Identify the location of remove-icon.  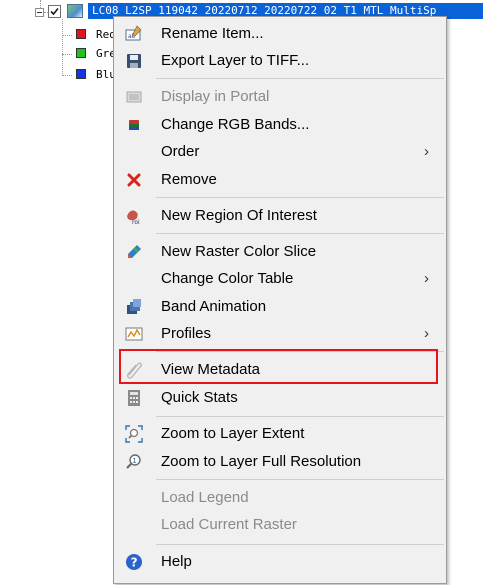
(134, 180).